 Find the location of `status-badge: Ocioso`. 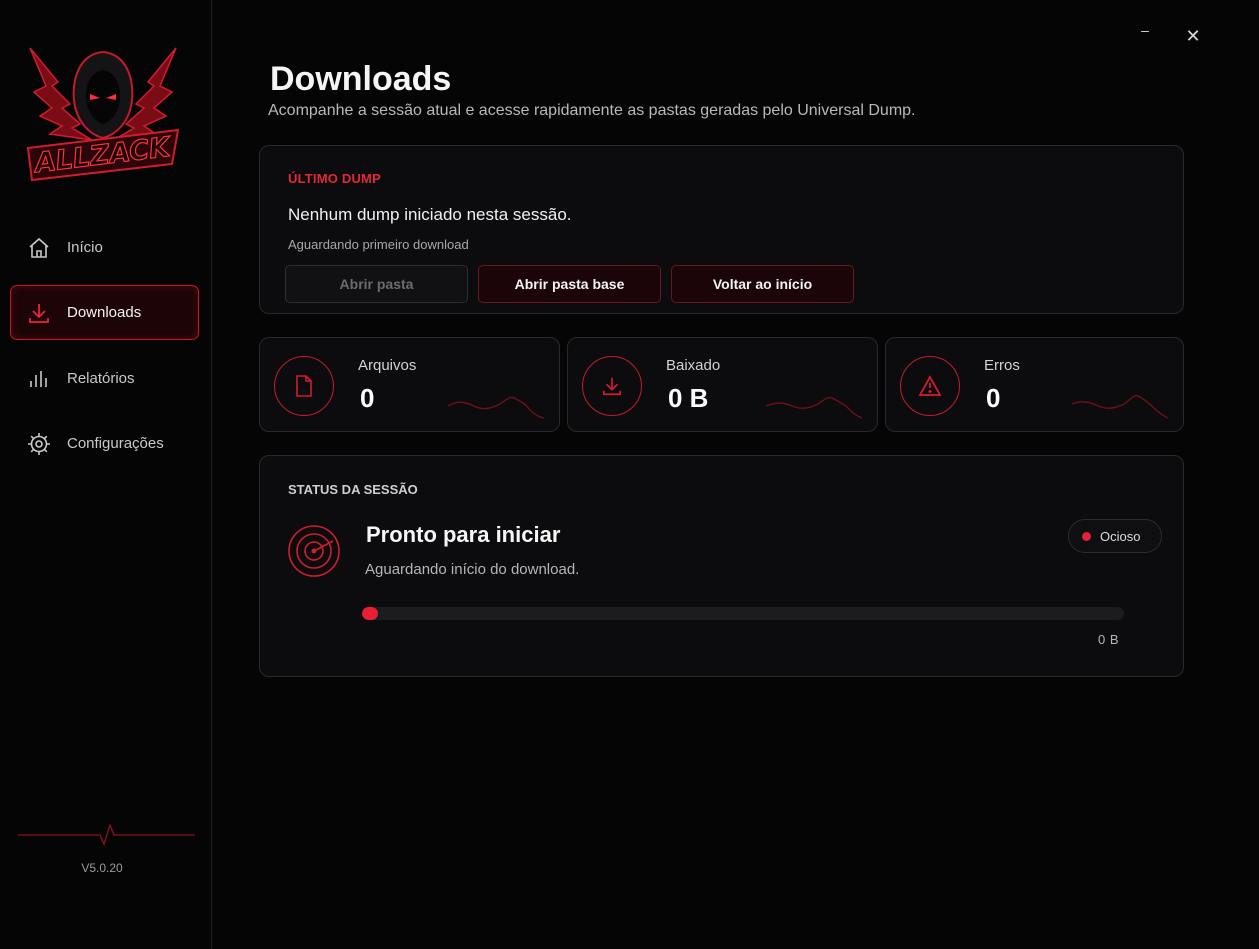

status-badge: Ocioso is located at coordinates (1115, 536).